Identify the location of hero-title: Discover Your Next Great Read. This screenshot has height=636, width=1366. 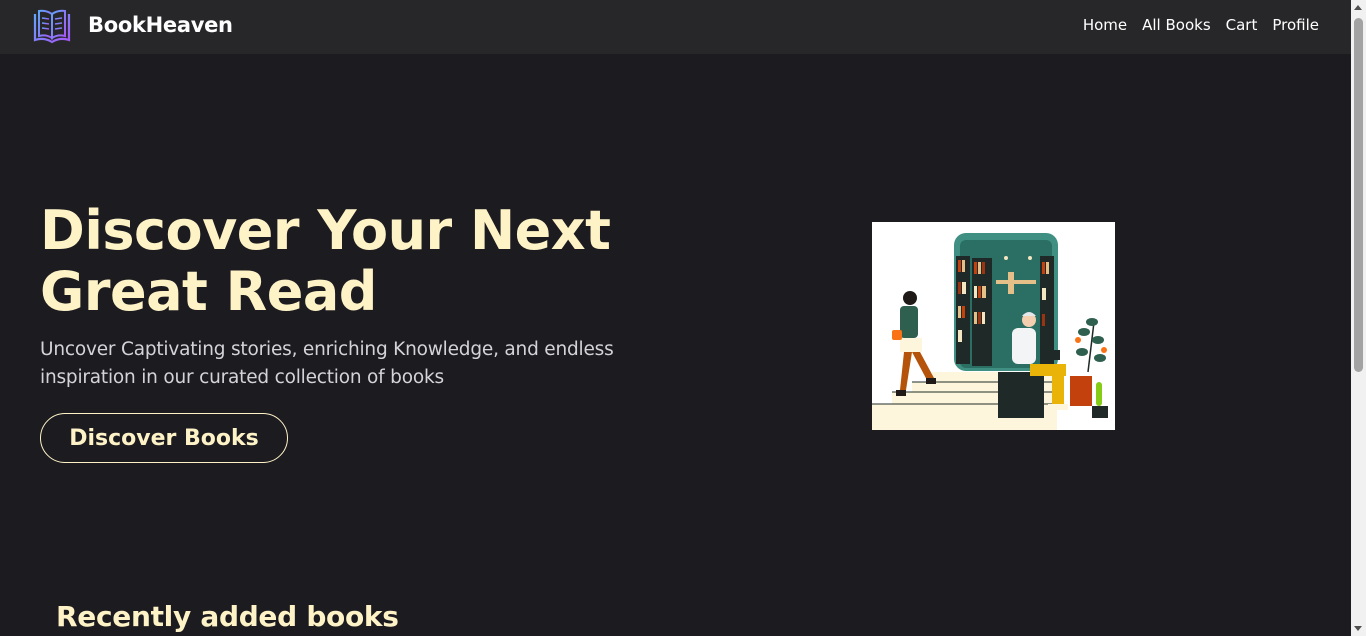
(325, 261).